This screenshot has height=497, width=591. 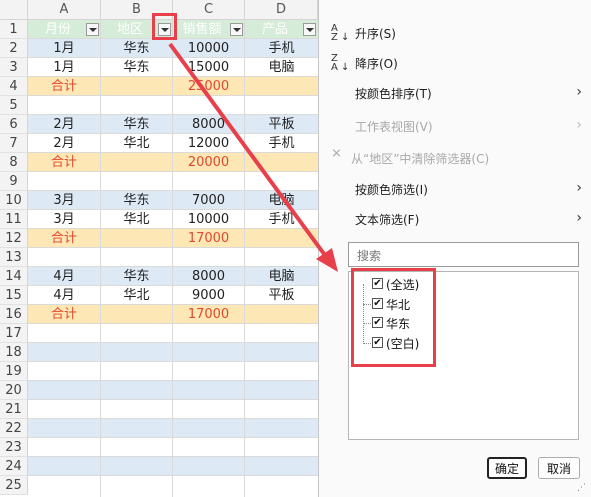 What do you see at coordinates (507, 468) in the screenshot?
I see `ok-button: 确定` at bounding box center [507, 468].